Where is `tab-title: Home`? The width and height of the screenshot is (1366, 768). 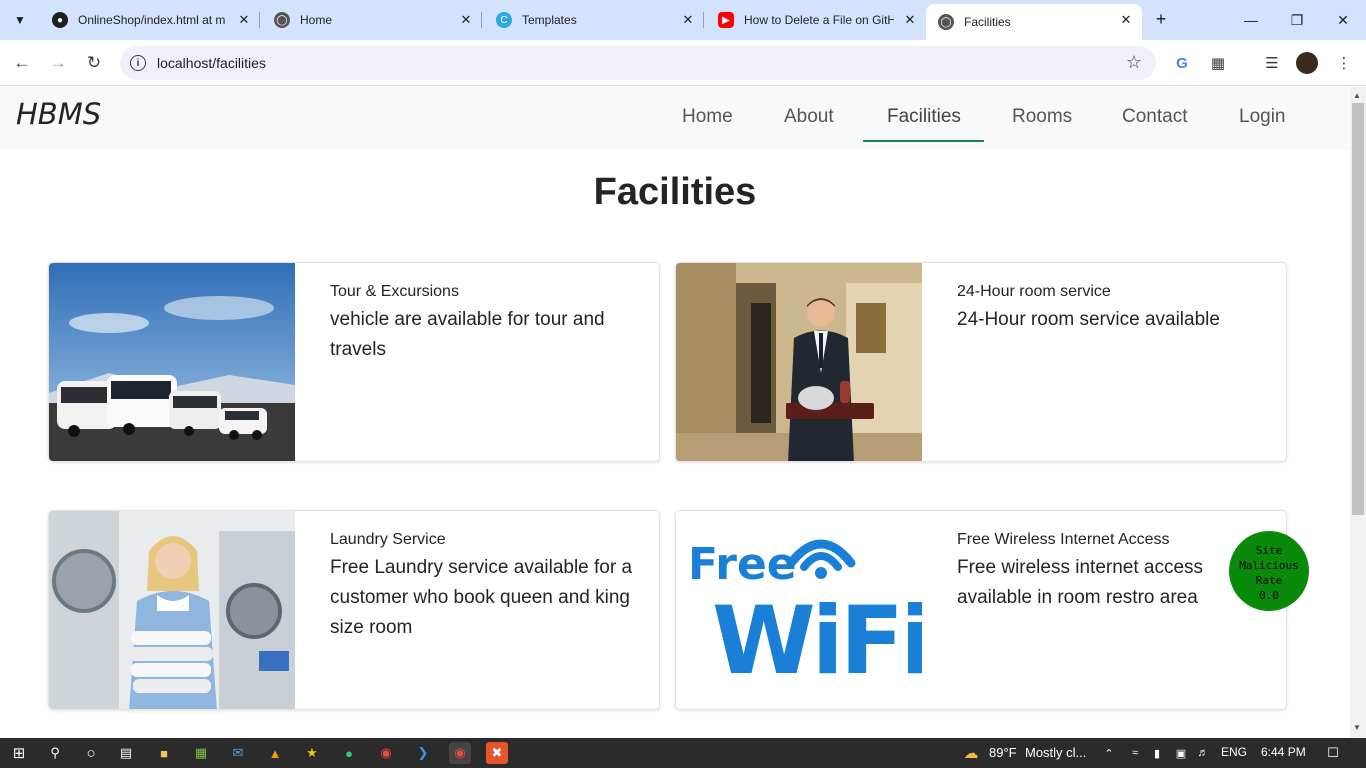
tab-title: Home is located at coordinates (316, 20).